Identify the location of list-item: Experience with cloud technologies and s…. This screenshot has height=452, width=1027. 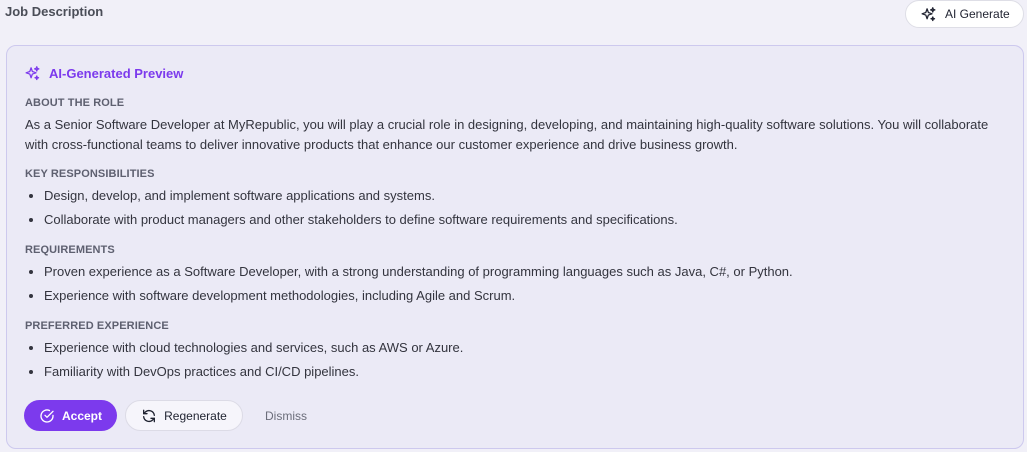
(246, 347).